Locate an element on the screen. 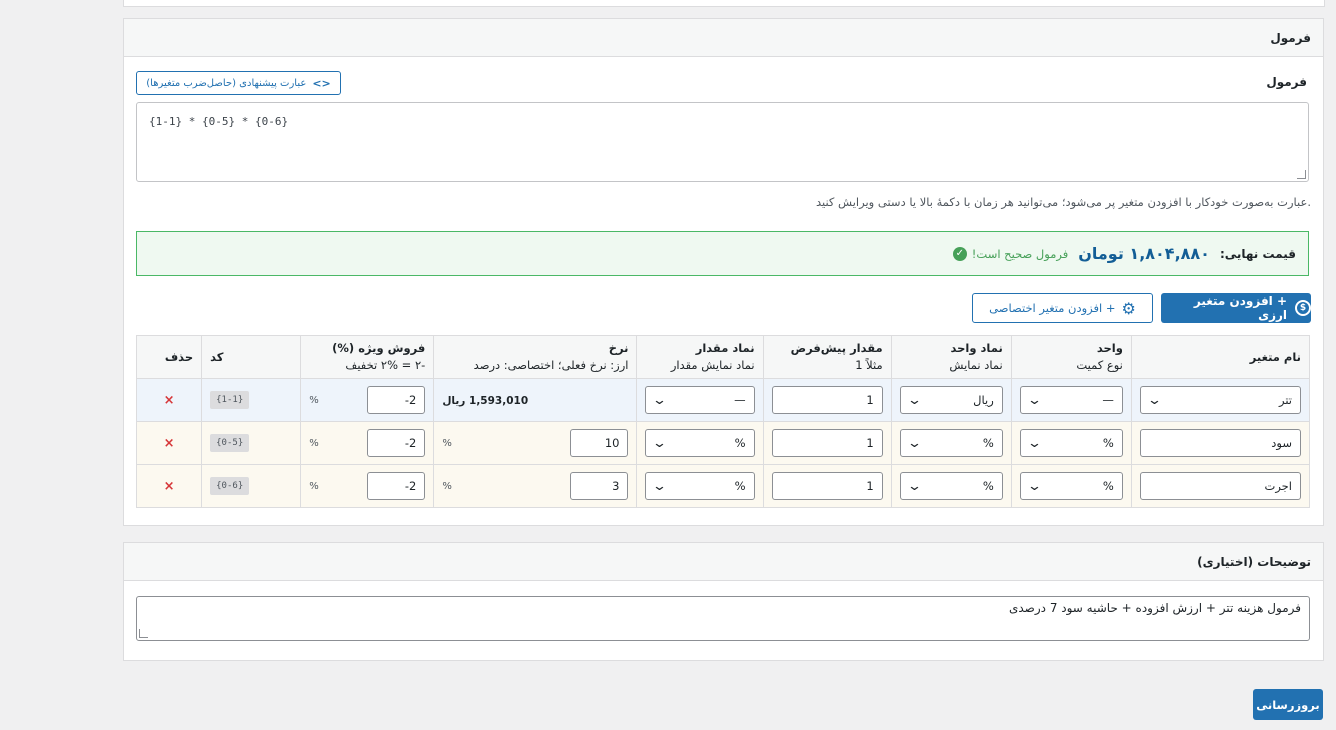 The height and width of the screenshot is (730, 1336). previous-panel-edge is located at coordinates (724, 3).